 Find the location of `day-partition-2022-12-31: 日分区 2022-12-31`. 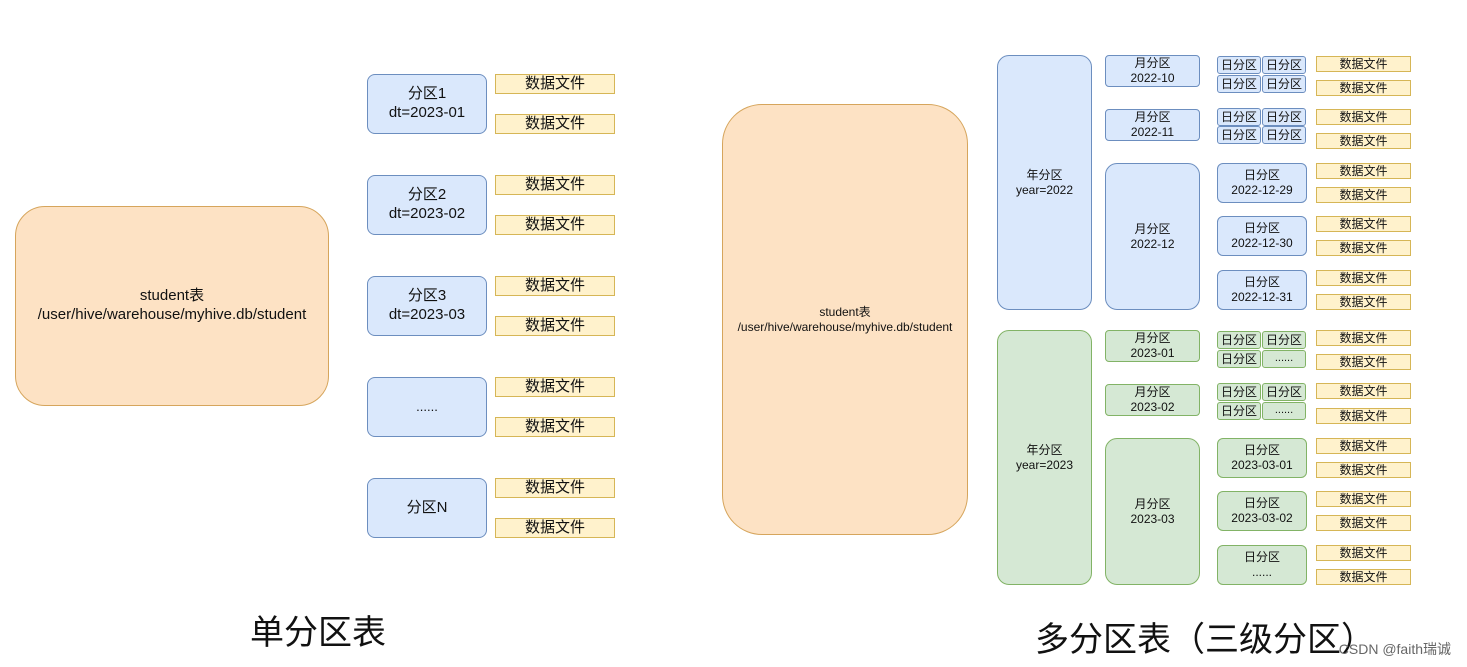

day-partition-2022-12-31: 日分区 2022-12-31 is located at coordinates (1262, 290).